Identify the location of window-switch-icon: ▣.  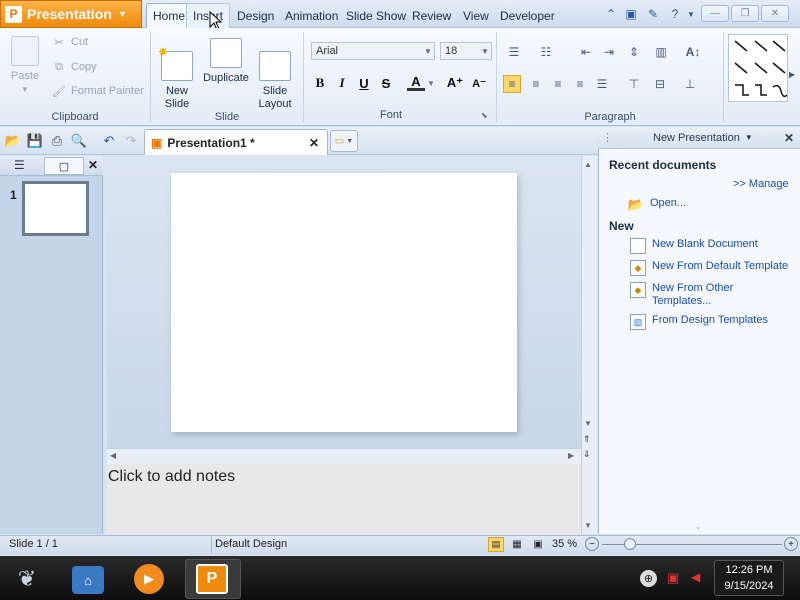
(631, 14).